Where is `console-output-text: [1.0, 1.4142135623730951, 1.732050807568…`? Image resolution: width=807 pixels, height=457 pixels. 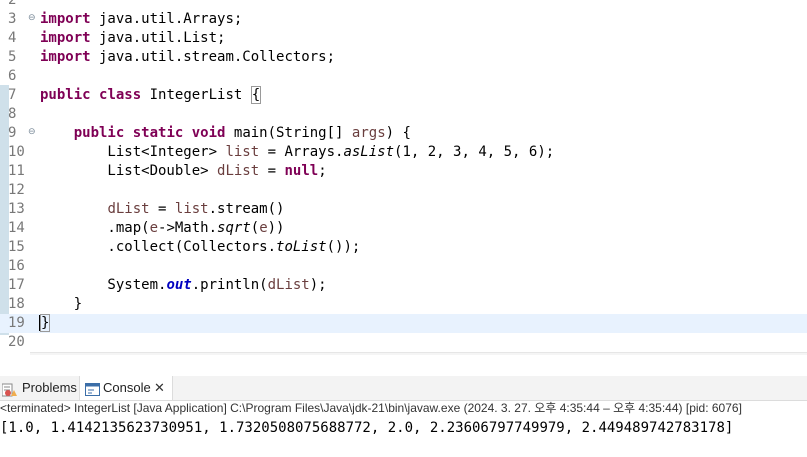
console-output-text: [1.0, 1.4142135623730951, 1.732050807568… is located at coordinates (403, 428).